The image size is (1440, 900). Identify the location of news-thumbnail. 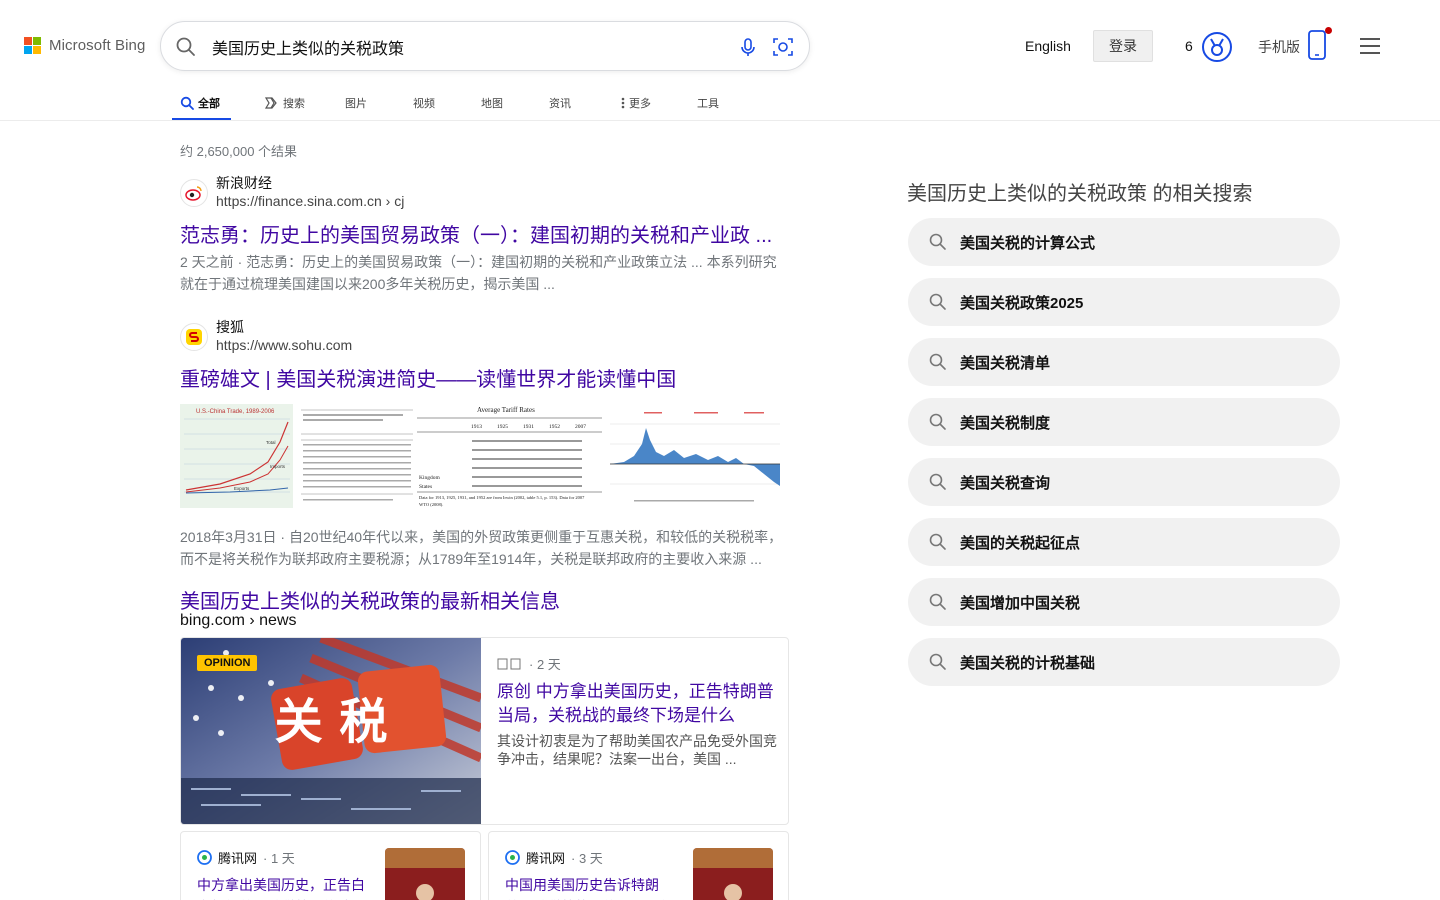
(733, 874).